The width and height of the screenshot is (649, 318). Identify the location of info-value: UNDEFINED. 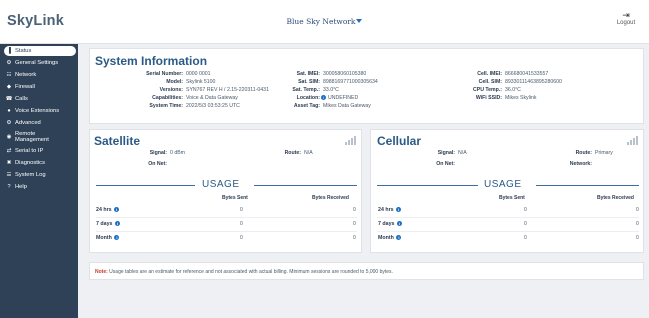
(343, 98).